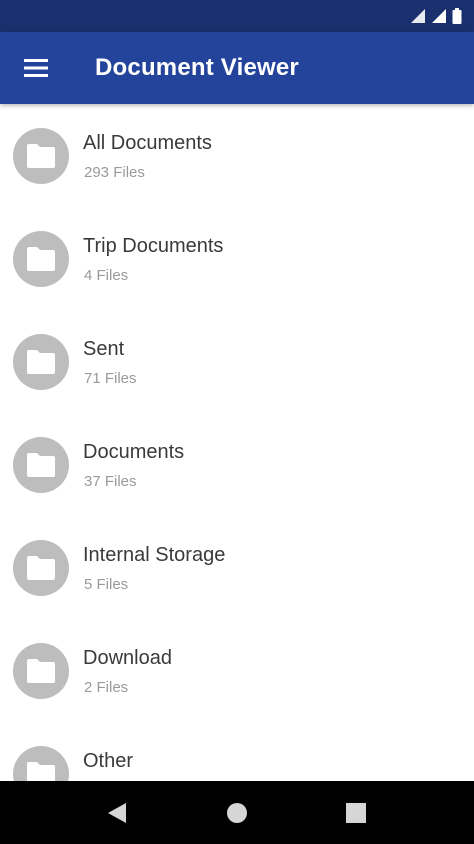 This screenshot has height=844, width=474. What do you see at coordinates (457, 16) in the screenshot?
I see `battery-icon` at bounding box center [457, 16].